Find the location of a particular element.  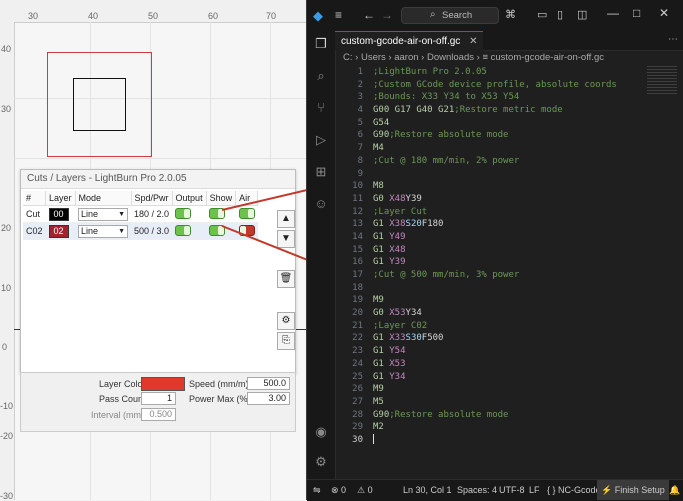

account-icon: ◉ is located at coordinates (321, 432).